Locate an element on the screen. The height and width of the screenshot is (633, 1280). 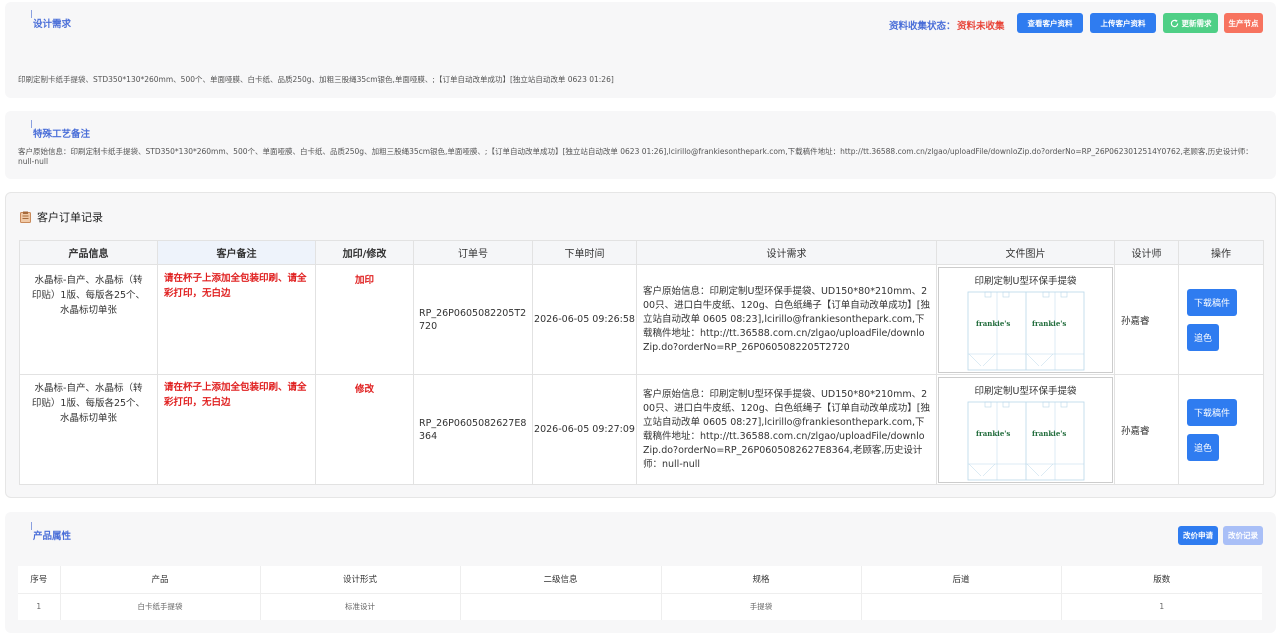
order-no-cell: RP_26P0605082627E8364 is located at coordinates (473, 429).